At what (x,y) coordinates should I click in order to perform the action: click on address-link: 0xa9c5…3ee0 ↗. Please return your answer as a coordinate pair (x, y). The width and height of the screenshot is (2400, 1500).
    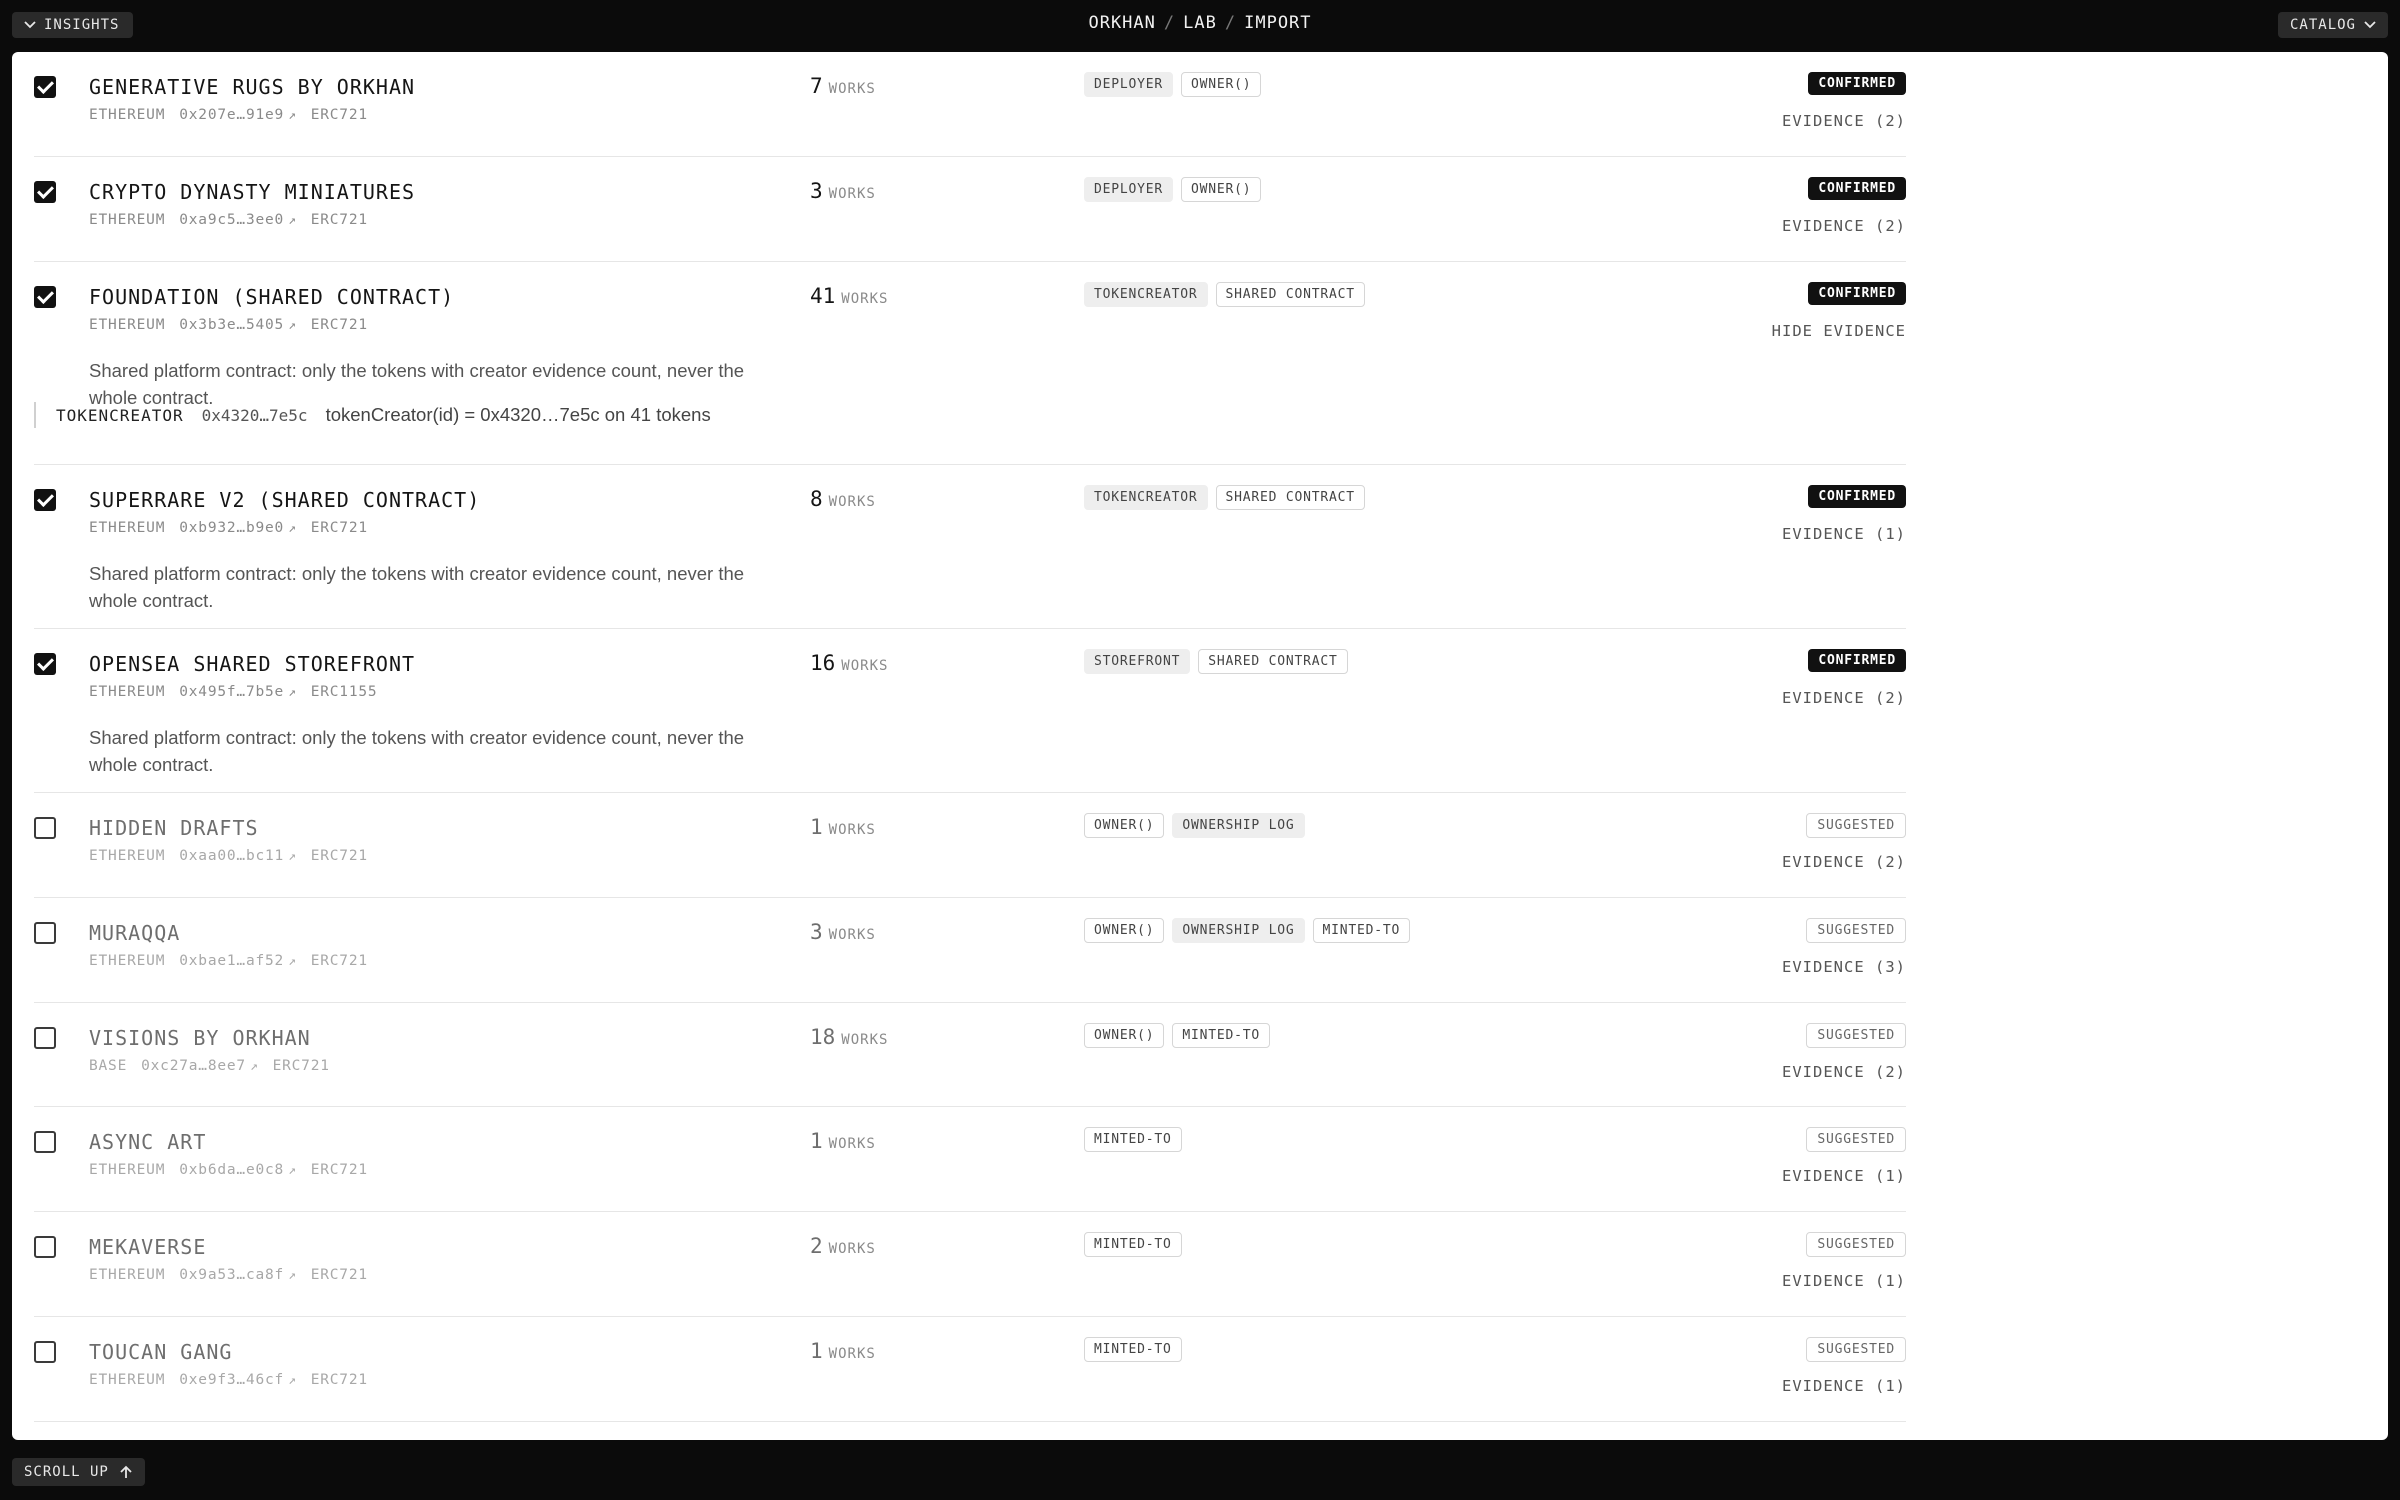
    Looking at the image, I should click on (237, 220).